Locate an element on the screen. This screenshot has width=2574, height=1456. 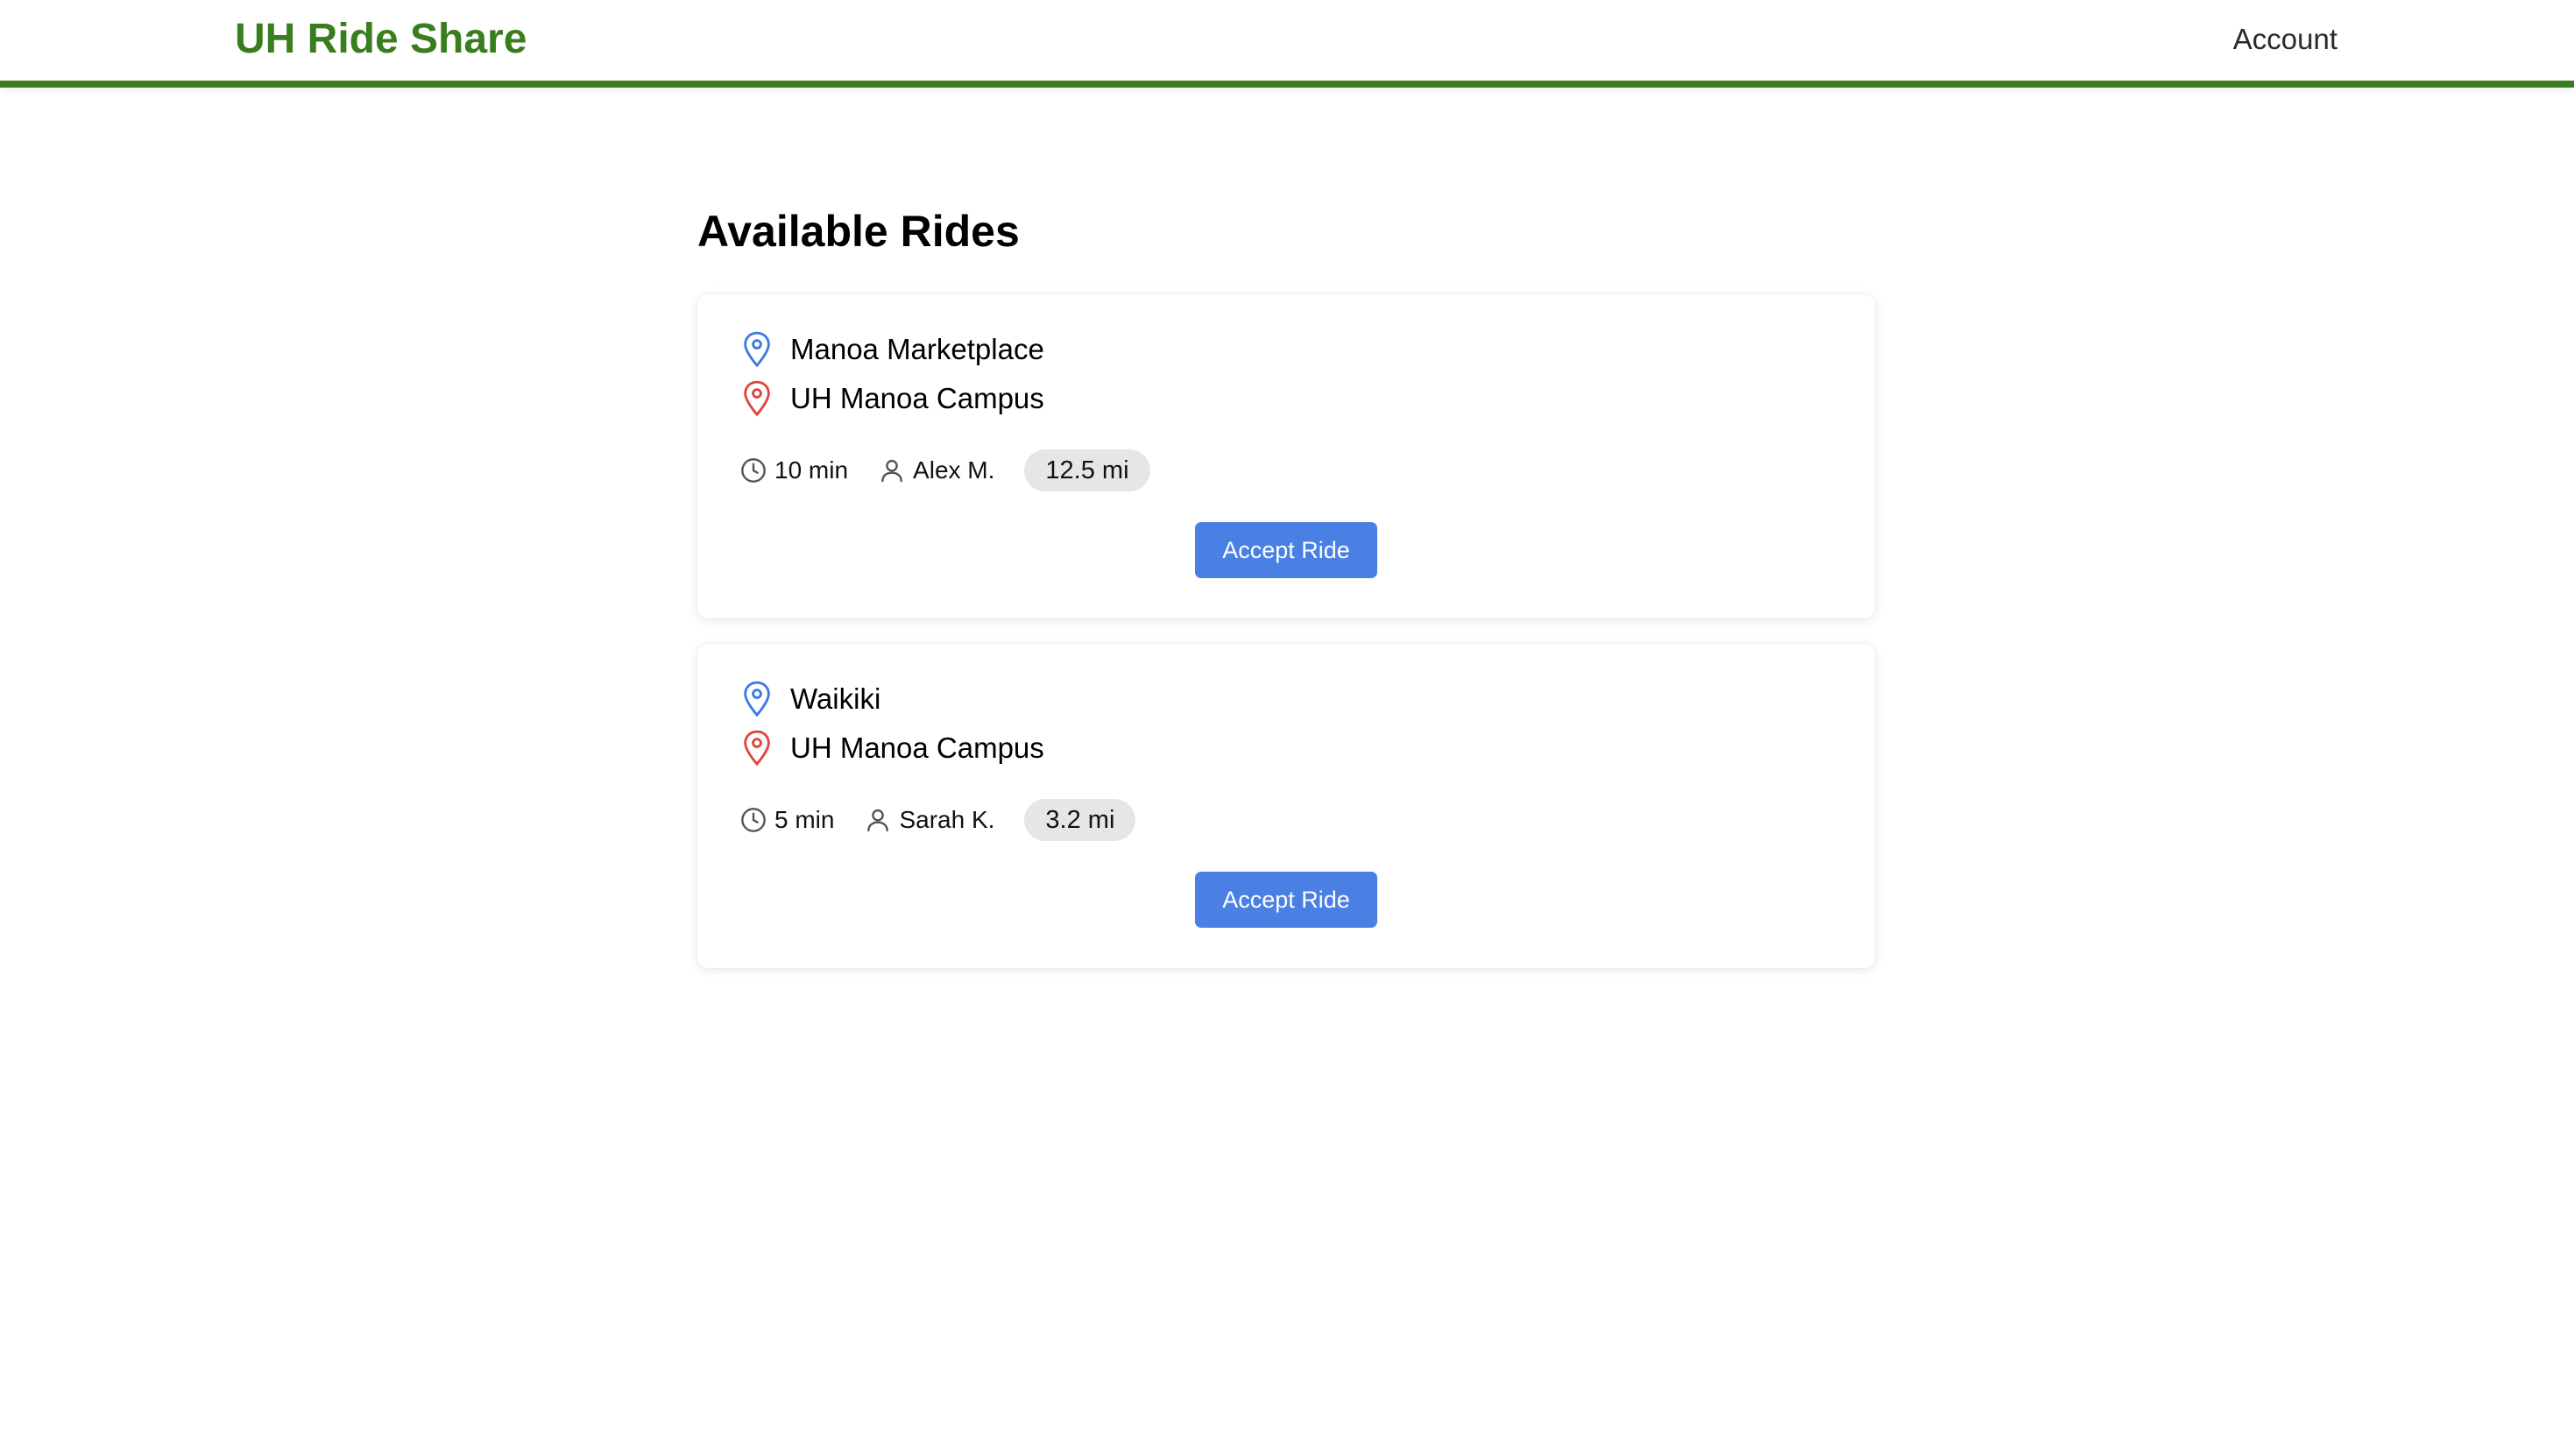
distance-badge: 3.2 mi is located at coordinates (1080, 820).